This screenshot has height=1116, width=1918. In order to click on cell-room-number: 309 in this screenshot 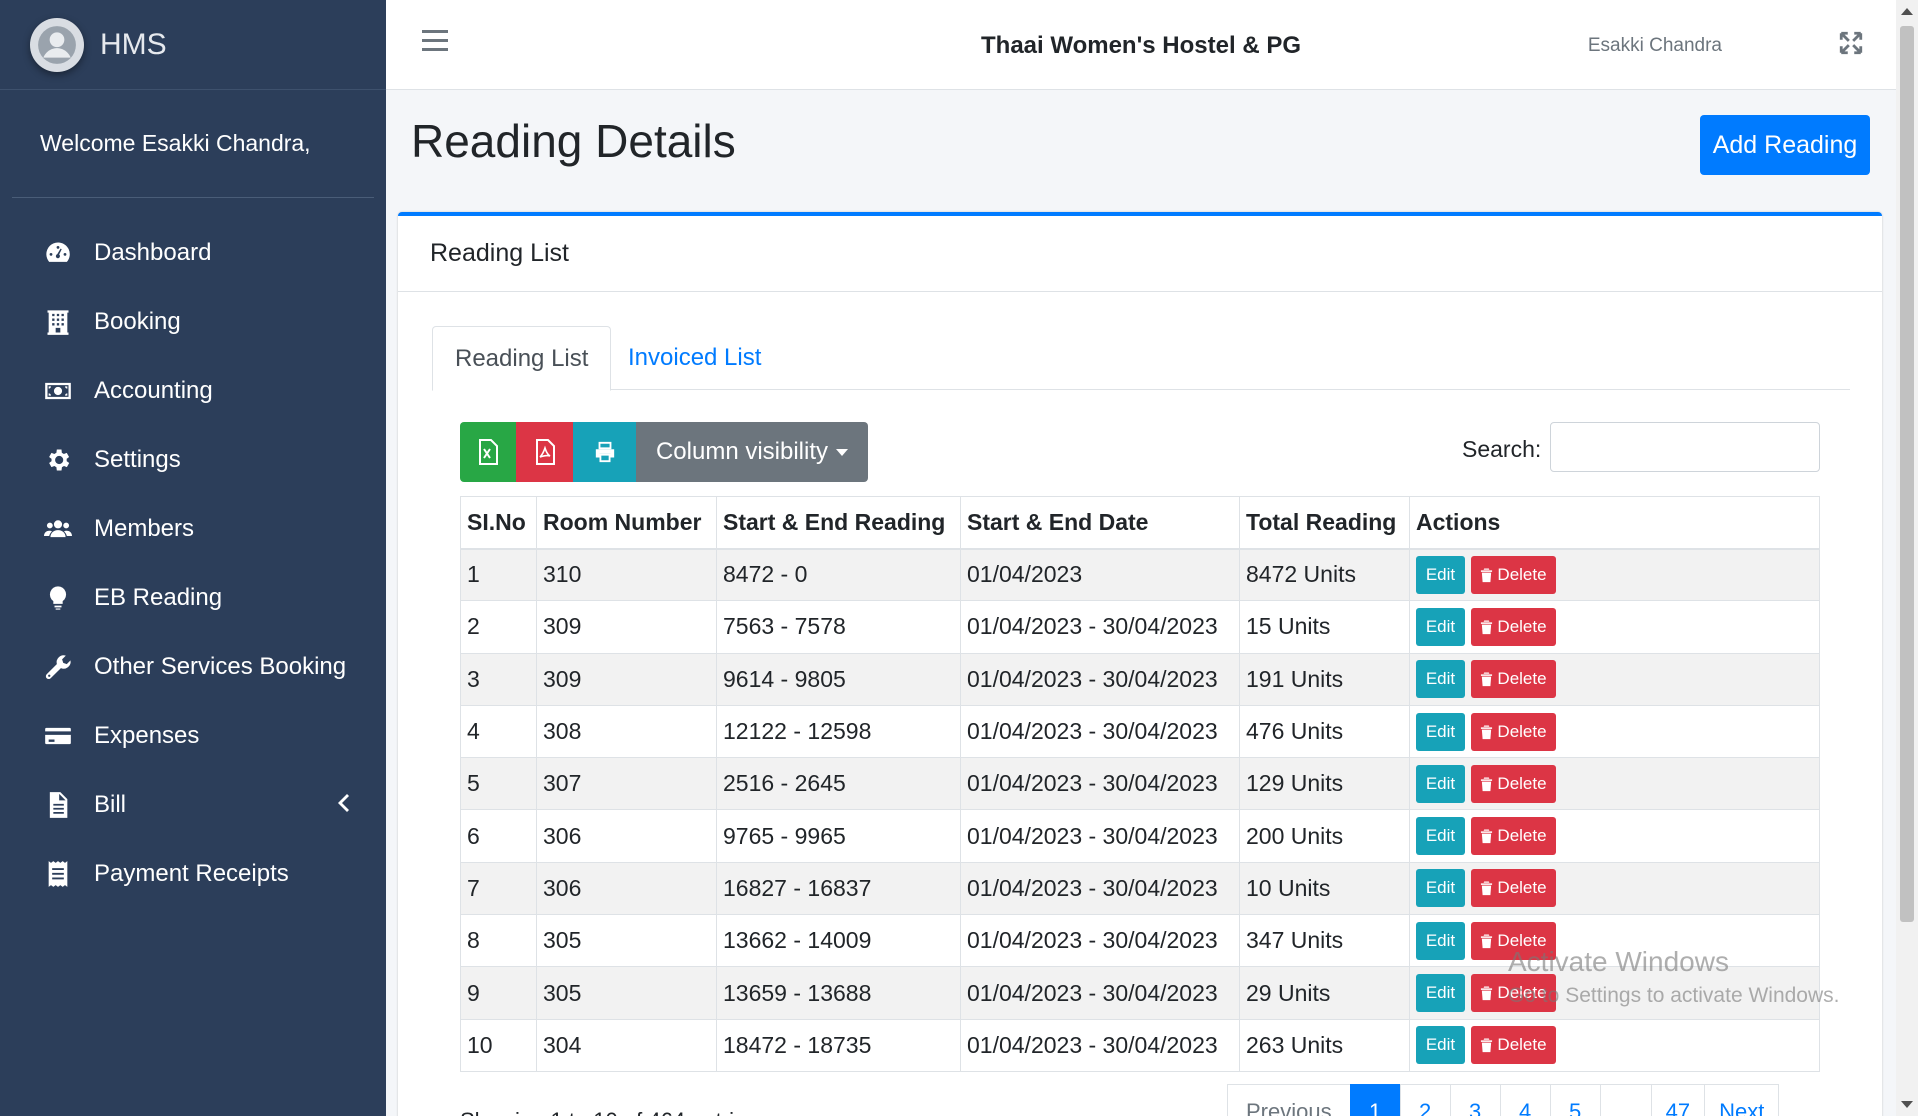, I will do `click(626, 627)`.